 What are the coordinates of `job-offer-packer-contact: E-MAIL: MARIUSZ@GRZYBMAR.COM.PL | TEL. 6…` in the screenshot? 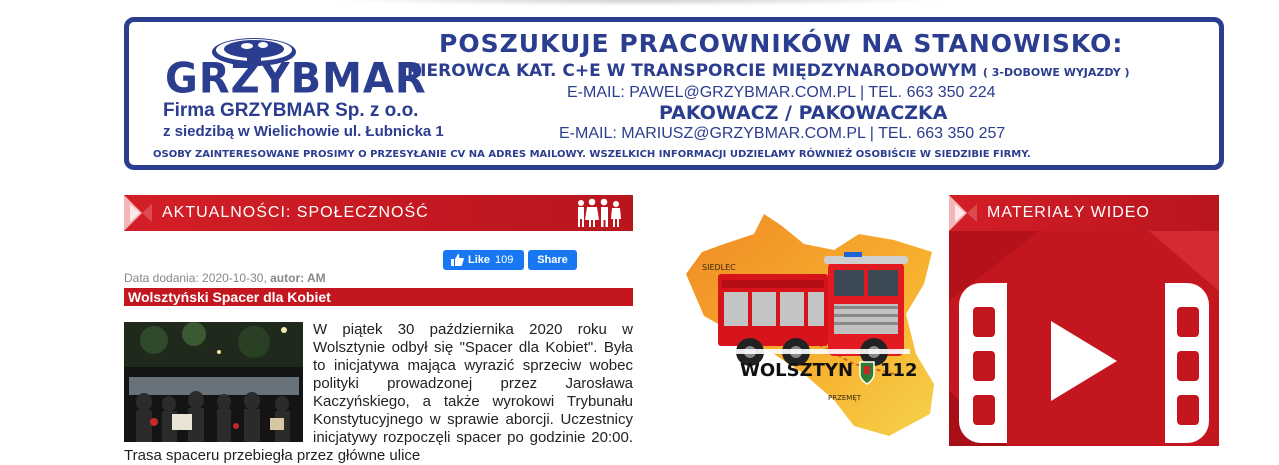 It's located at (782, 134).